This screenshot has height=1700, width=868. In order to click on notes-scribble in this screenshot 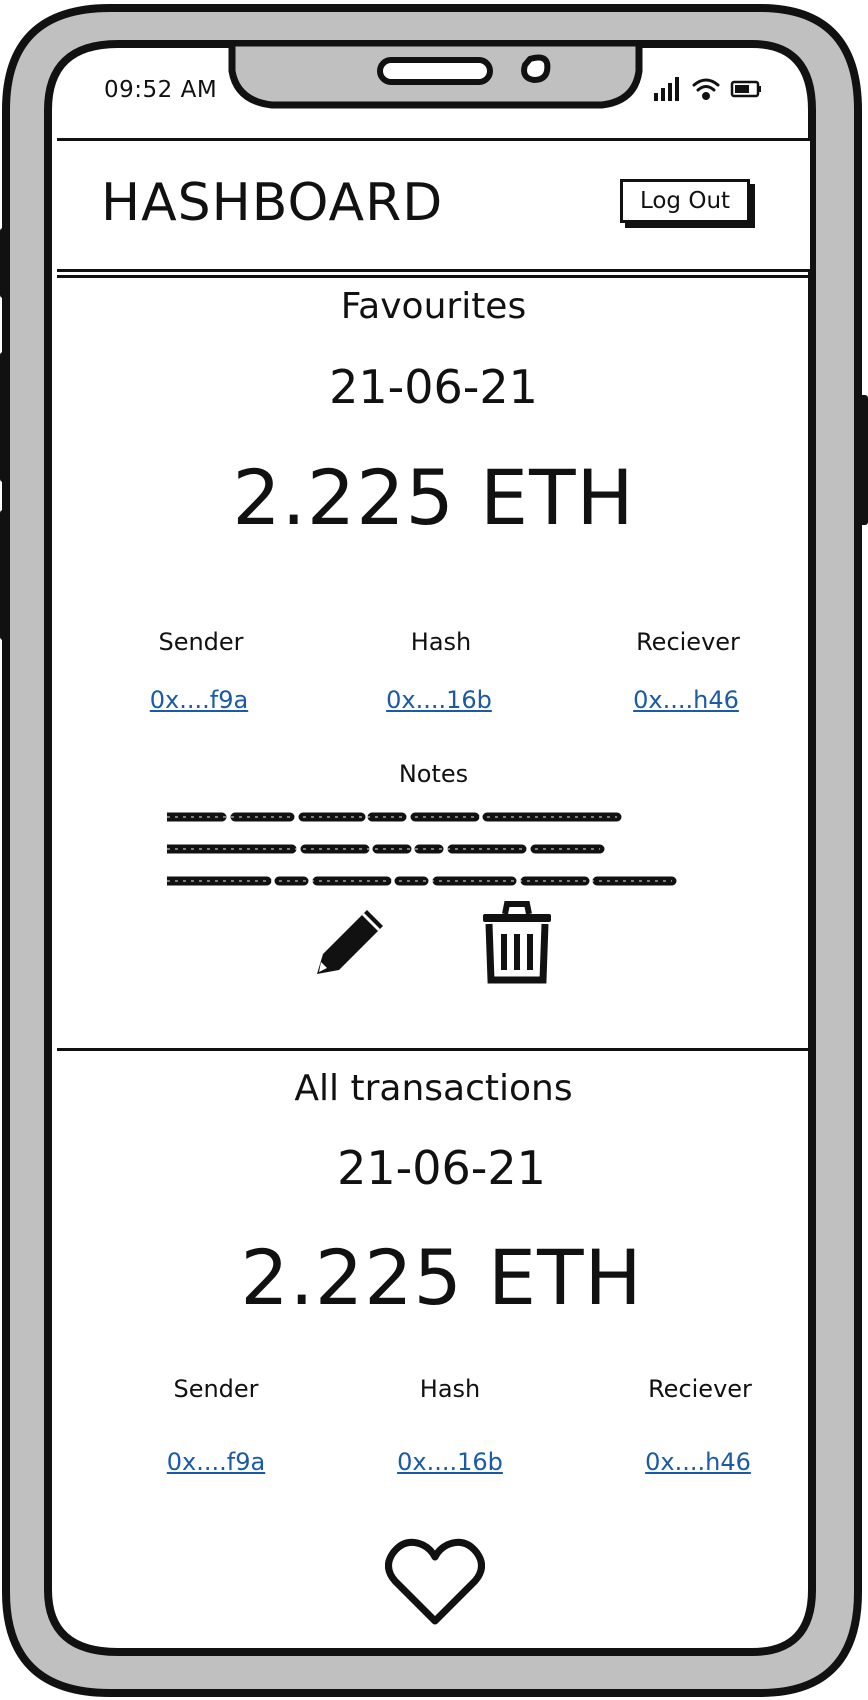, I will do `click(422, 849)`.